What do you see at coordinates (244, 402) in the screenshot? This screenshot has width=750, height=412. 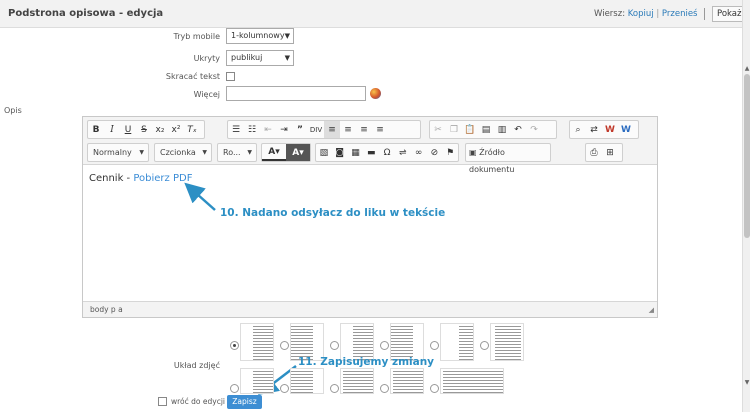 I see `save-button: Zapisz` at bounding box center [244, 402].